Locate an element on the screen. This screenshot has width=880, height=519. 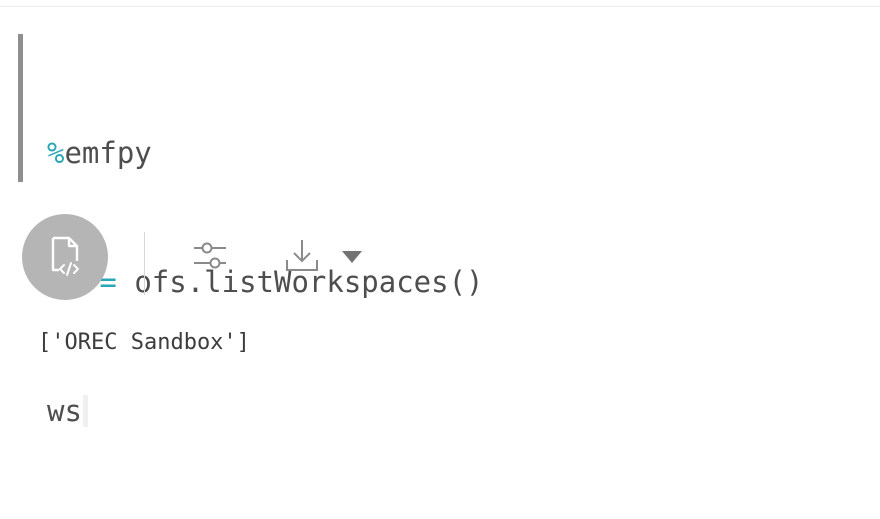
code-line-1: %emfpy is located at coordinates (265, 153).